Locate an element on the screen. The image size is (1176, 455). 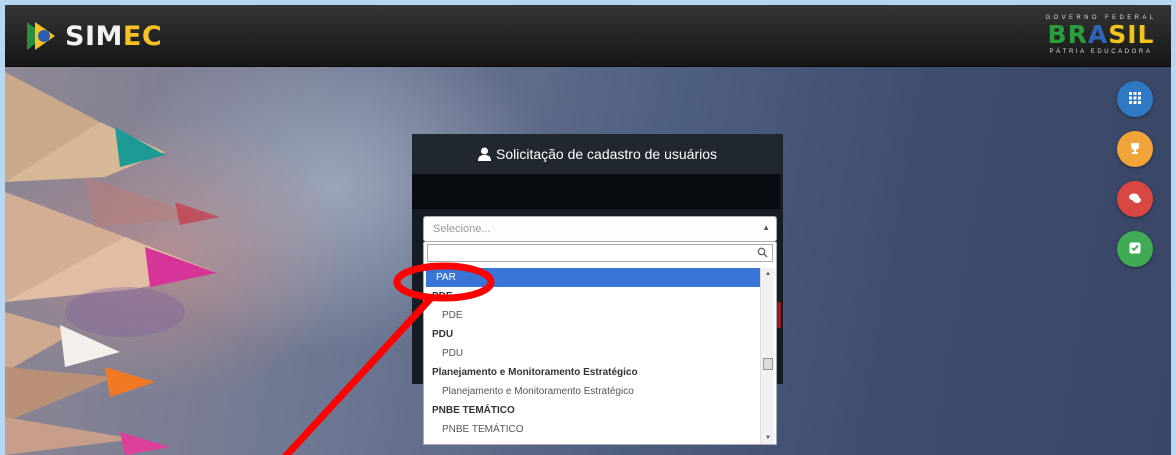
governo-federal-logo: GOVERNO FEDERAL BRASIL PÁTRIA EDUCADORA is located at coordinates (1101, 37).